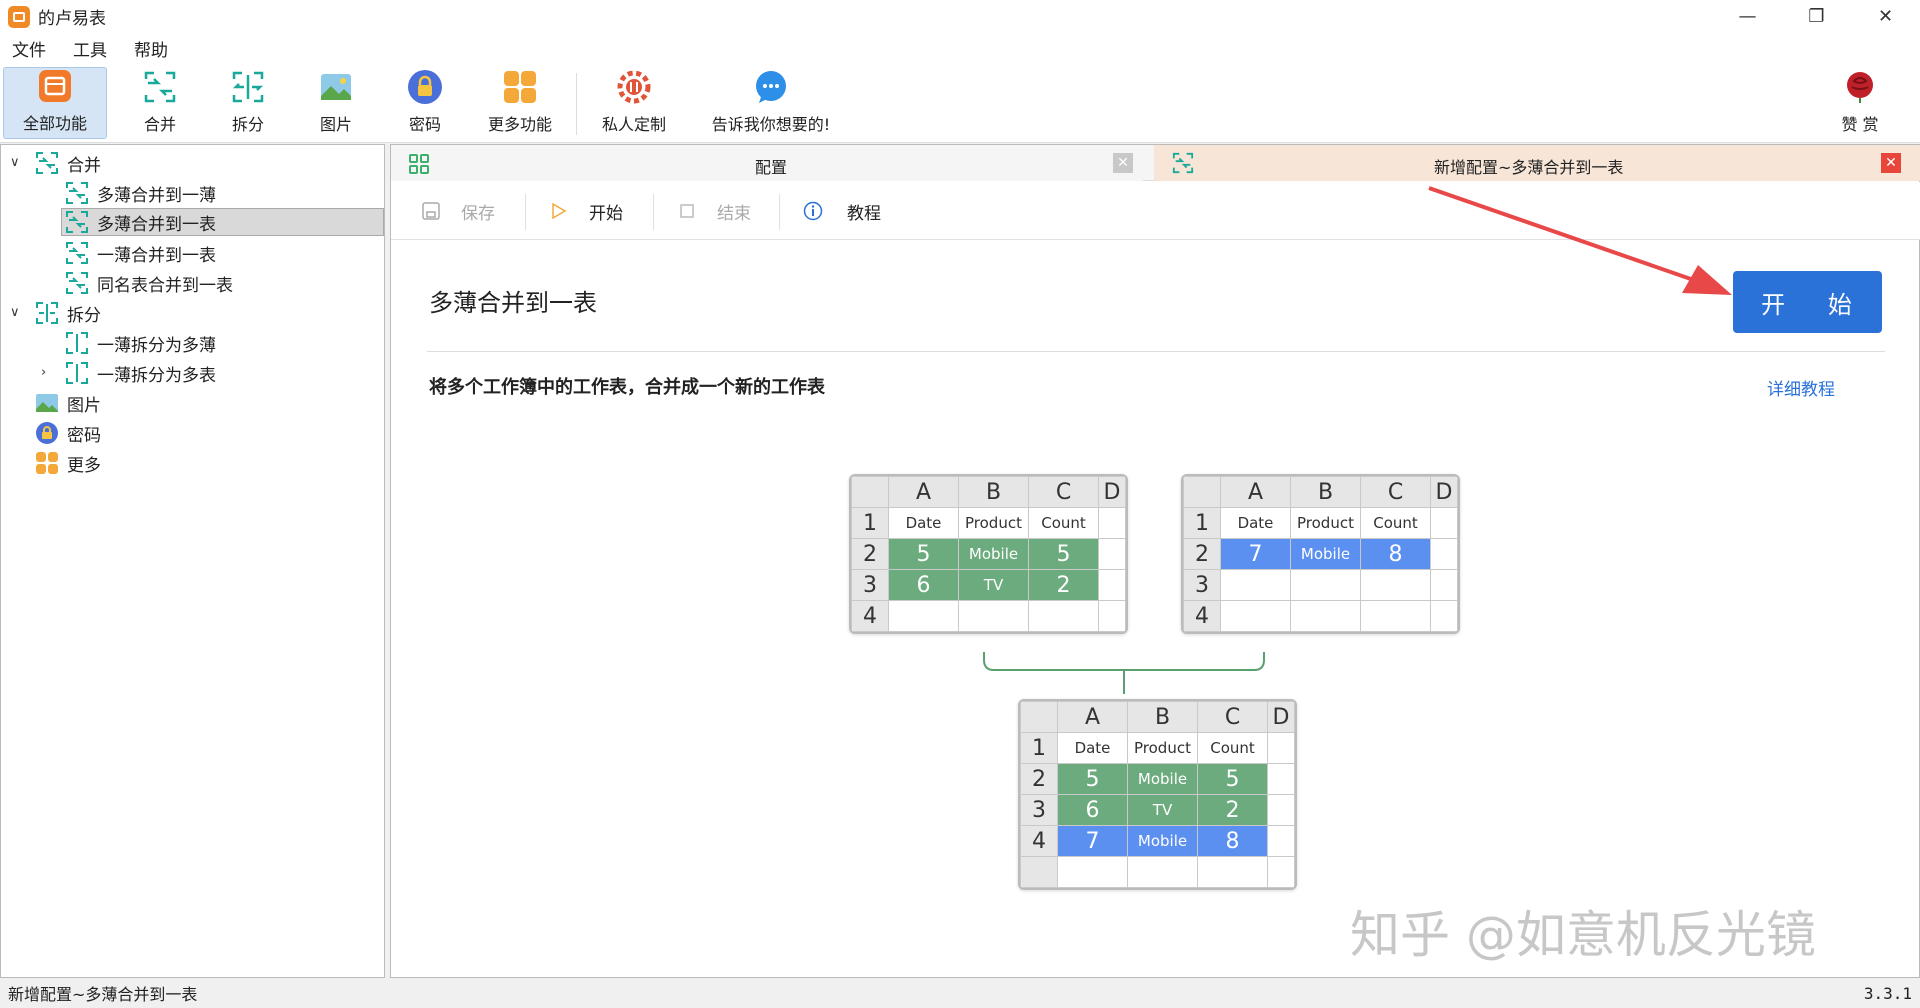 This screenshot has width=1920, height=1008. Describe the element at coordinates (767, 163) in the screenshot. I see `tab-config: 配置 ✕` at that location.